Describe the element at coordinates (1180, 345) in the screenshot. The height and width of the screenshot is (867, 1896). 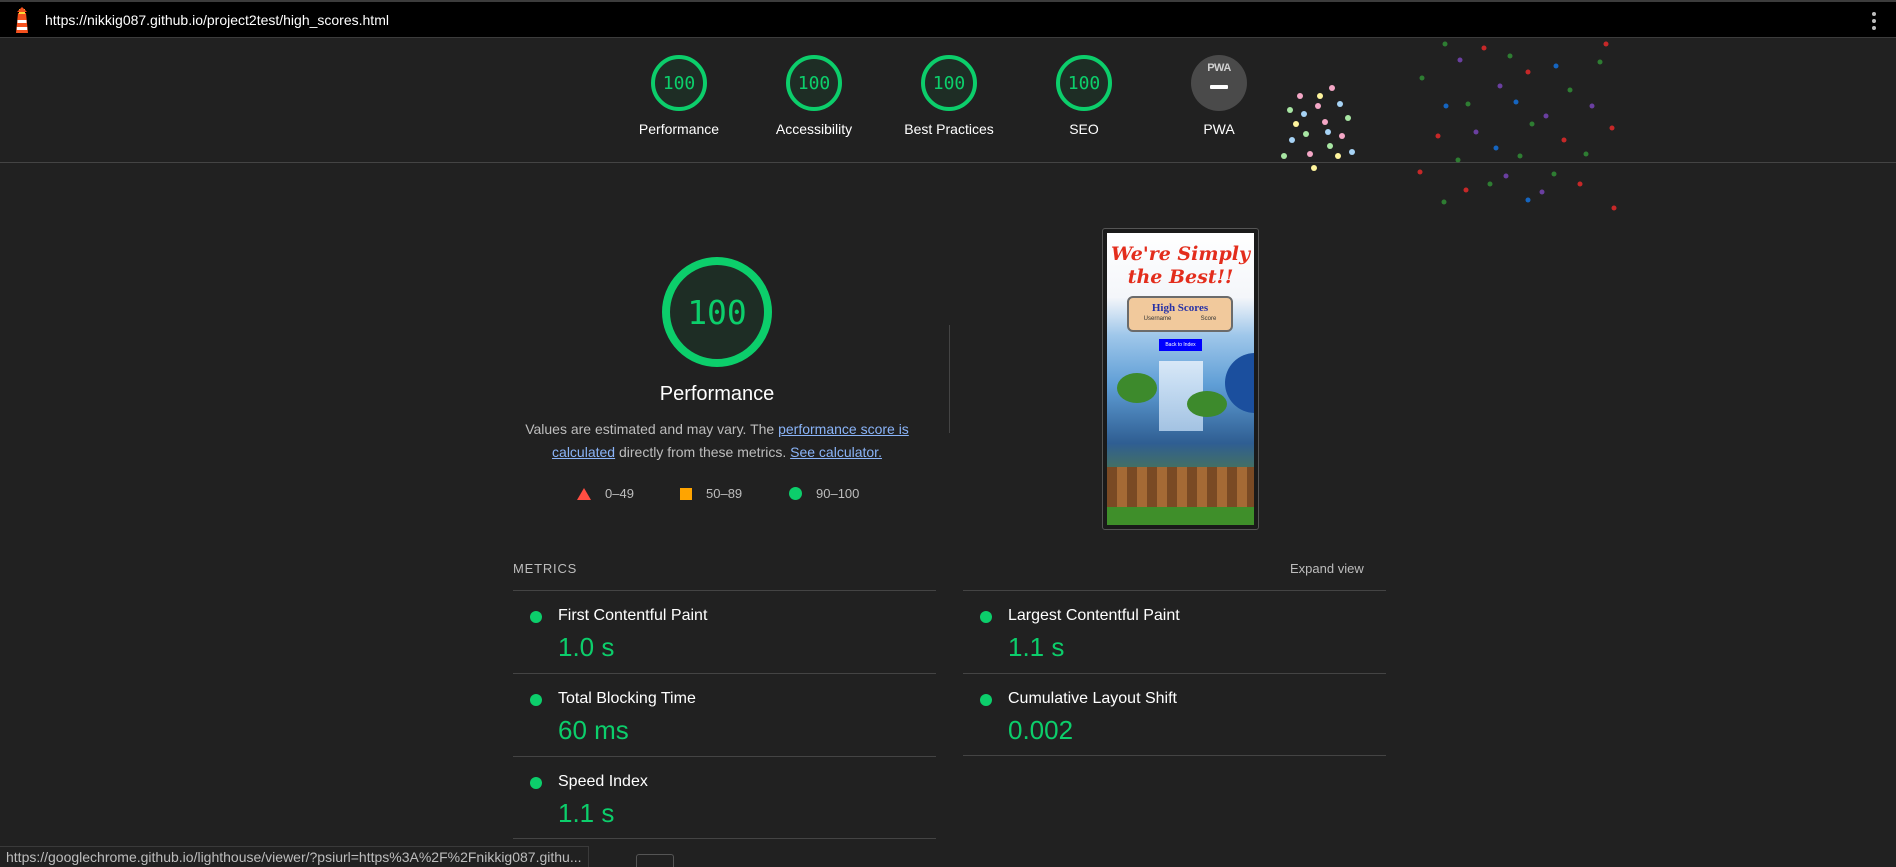
I see `screenshot-button: Back to Index` at that location.